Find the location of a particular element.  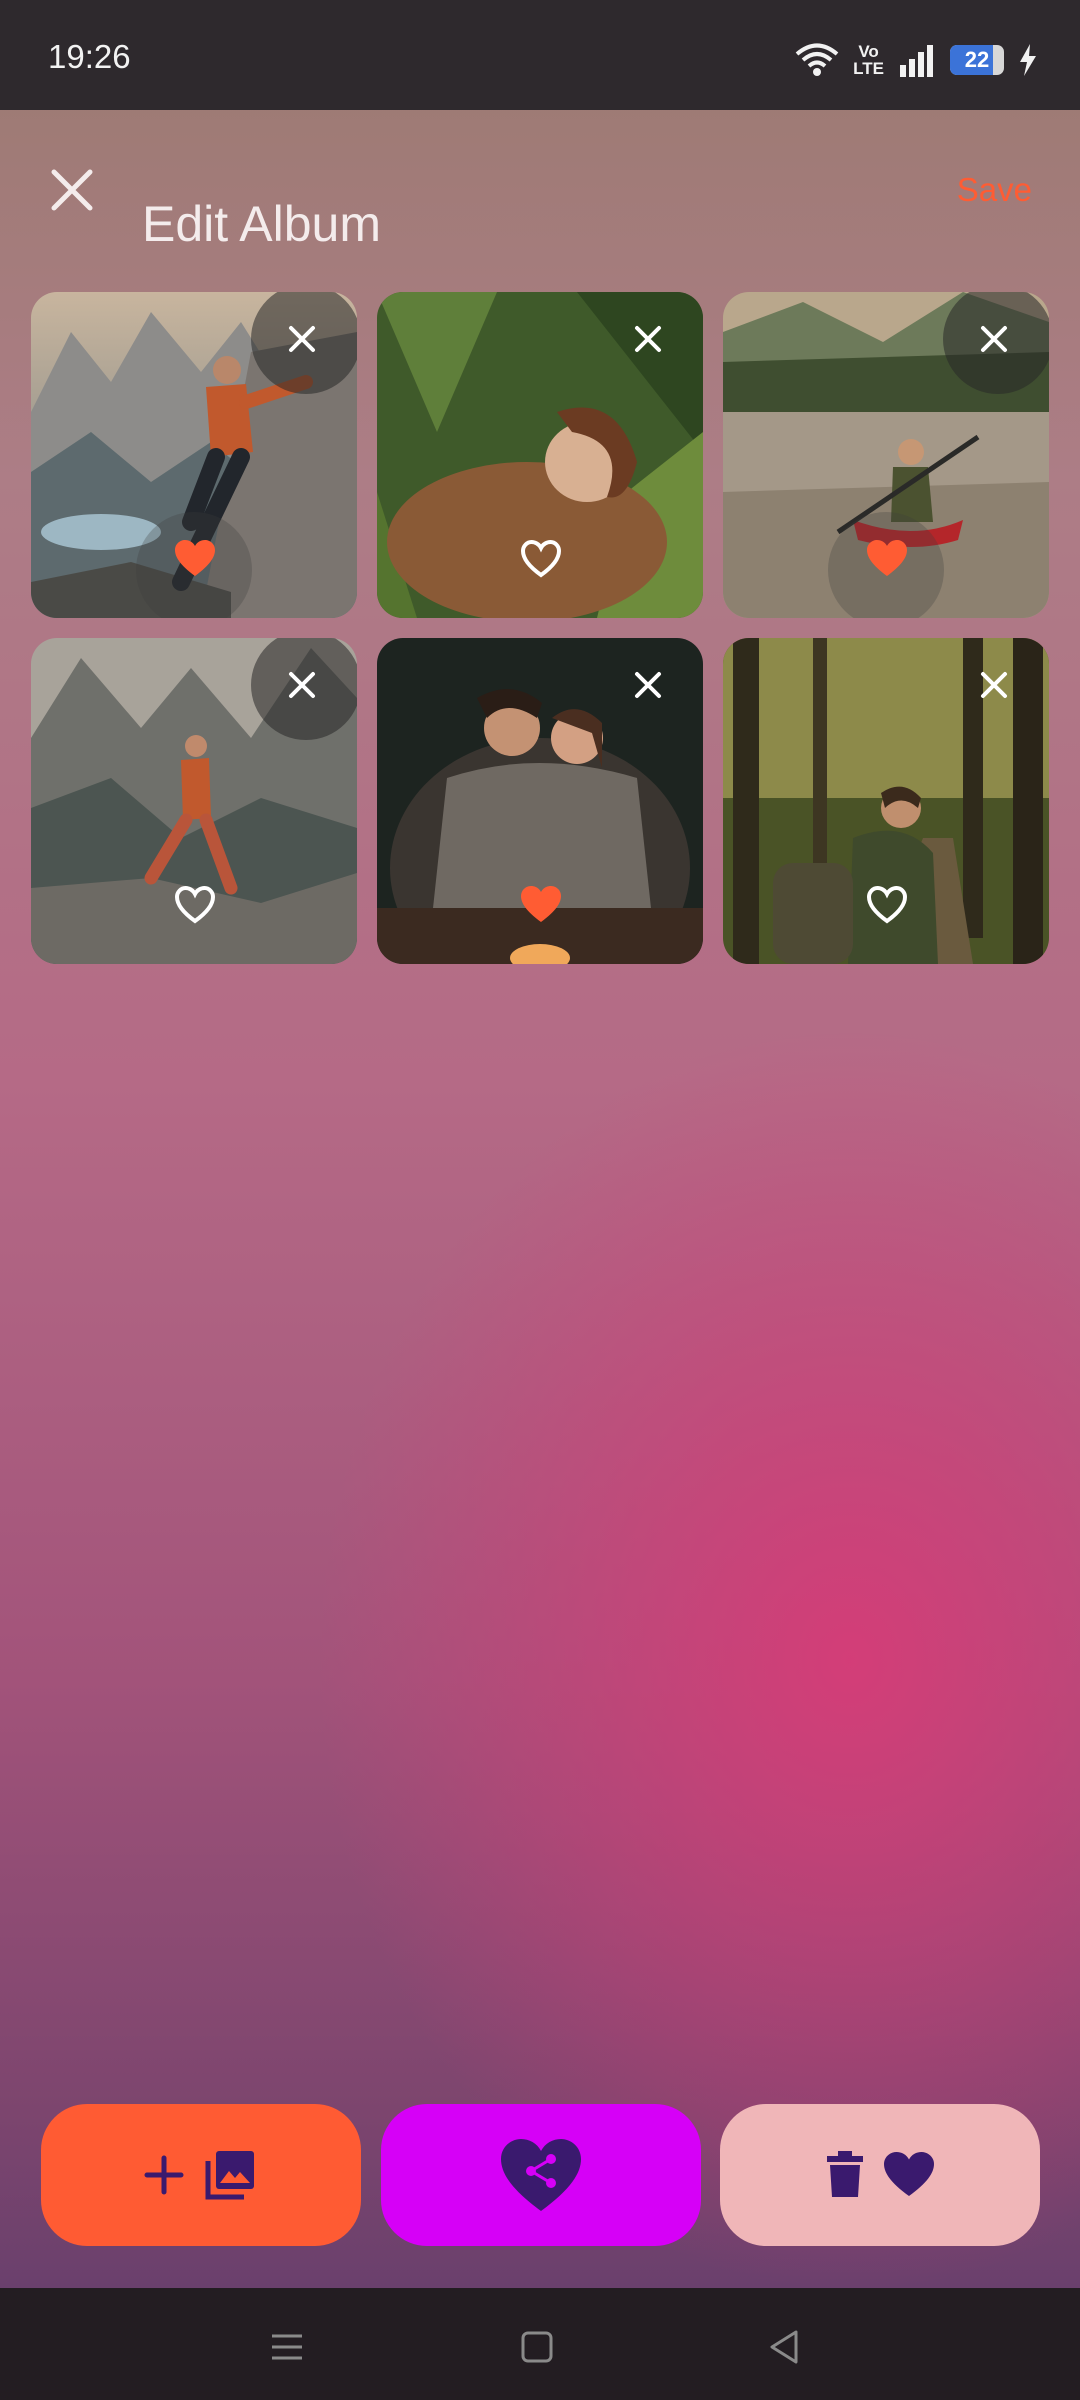

photo-tile-kayaker is located at coordinates (886, 455).